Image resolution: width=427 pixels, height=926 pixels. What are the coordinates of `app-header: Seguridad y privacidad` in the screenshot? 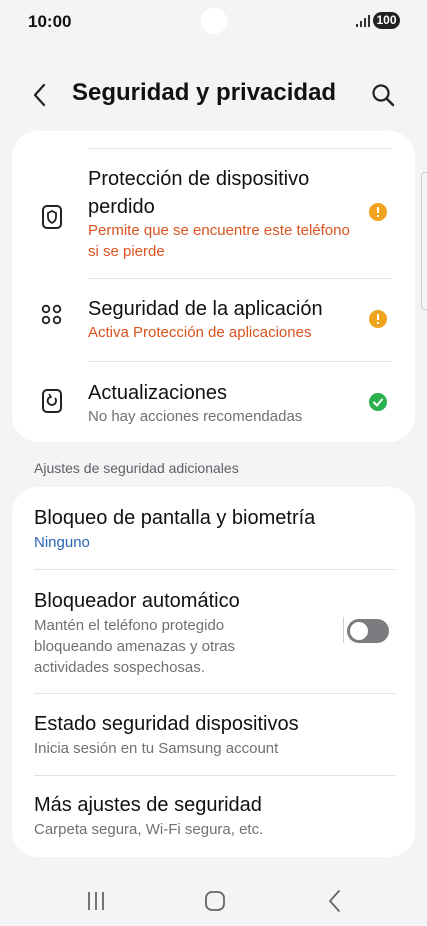 It's located at (213, 95).